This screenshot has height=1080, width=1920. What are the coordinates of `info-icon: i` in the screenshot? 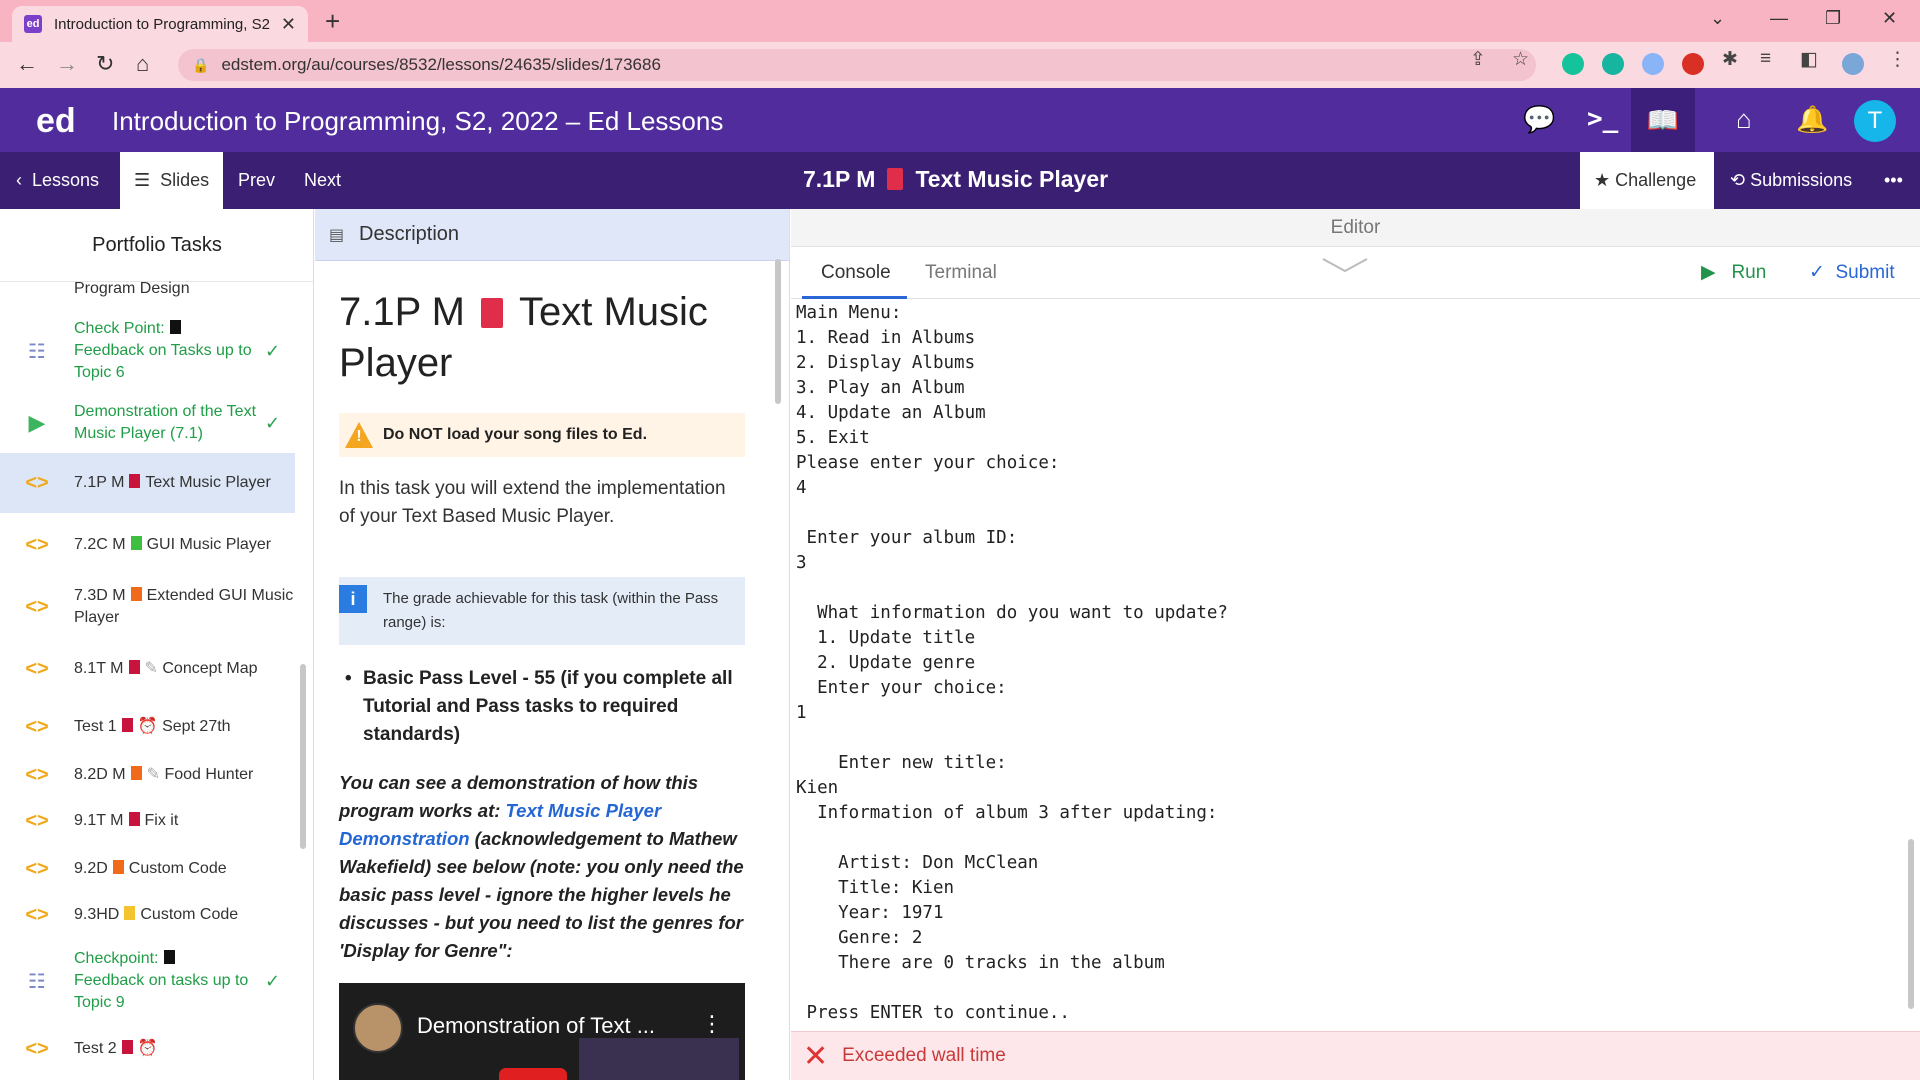 It's located at (353, 599).